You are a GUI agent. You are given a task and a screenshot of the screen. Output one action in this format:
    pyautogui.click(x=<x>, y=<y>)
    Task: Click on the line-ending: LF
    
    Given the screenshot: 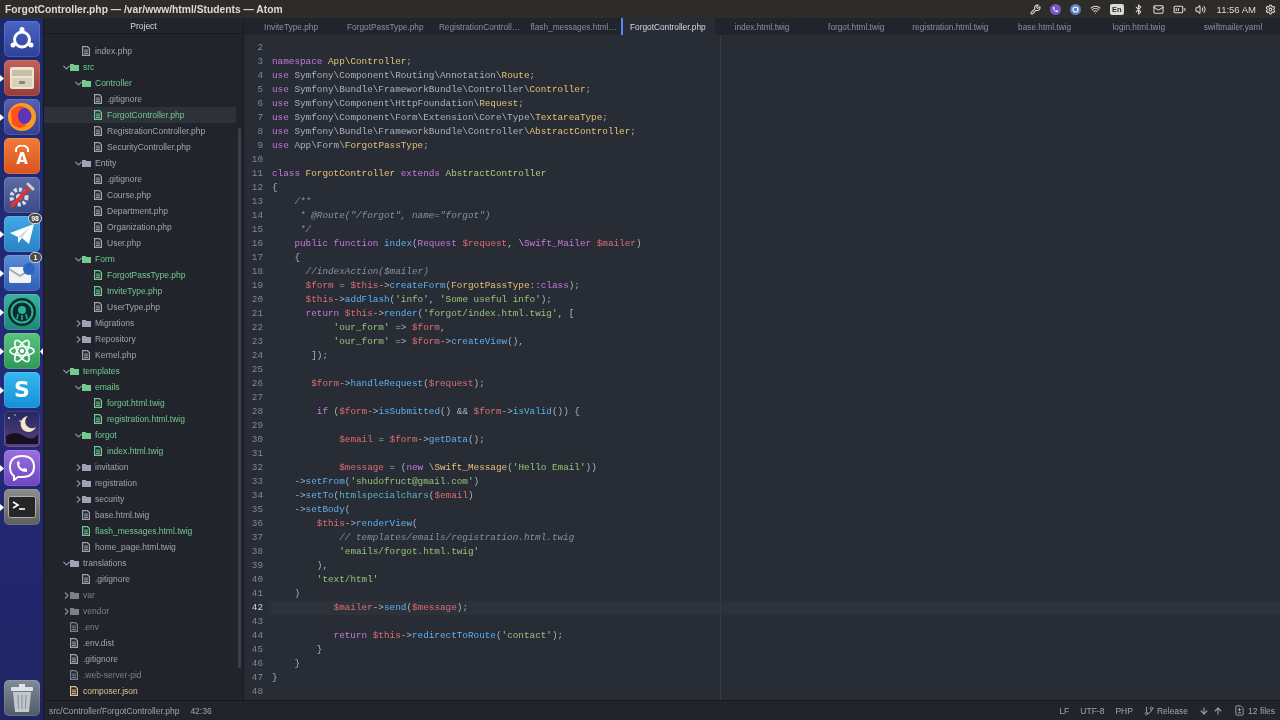 What is the action you would take?
    pyautogui.click(x=1064, y=710)
    